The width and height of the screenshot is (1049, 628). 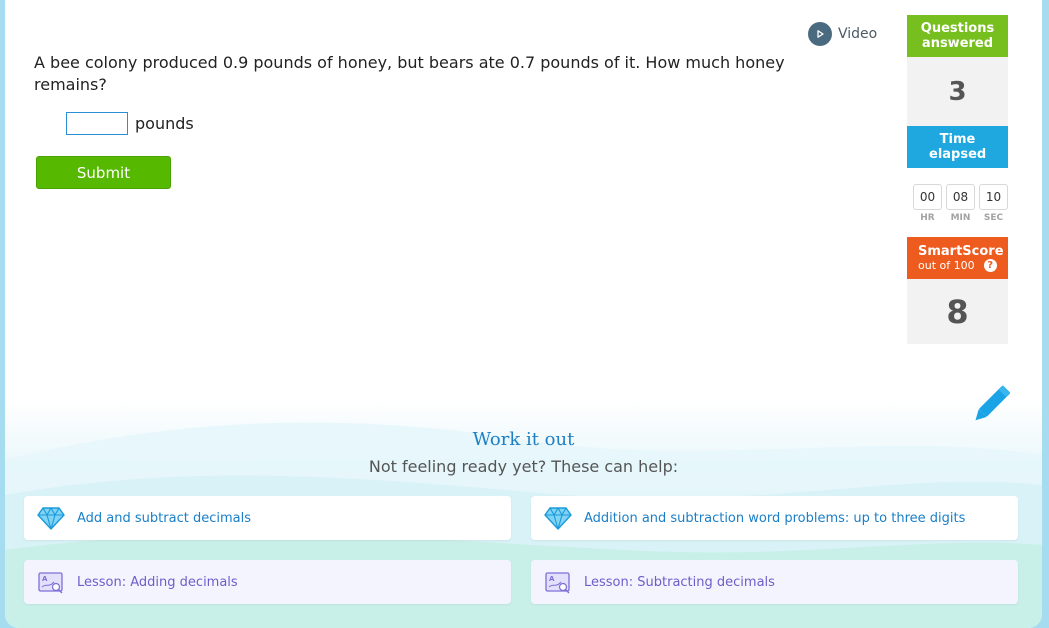 I want to click on lesson-card-subtracting-decimals: A Lesson: Subtracting decimals, so click(x=774, y=582).